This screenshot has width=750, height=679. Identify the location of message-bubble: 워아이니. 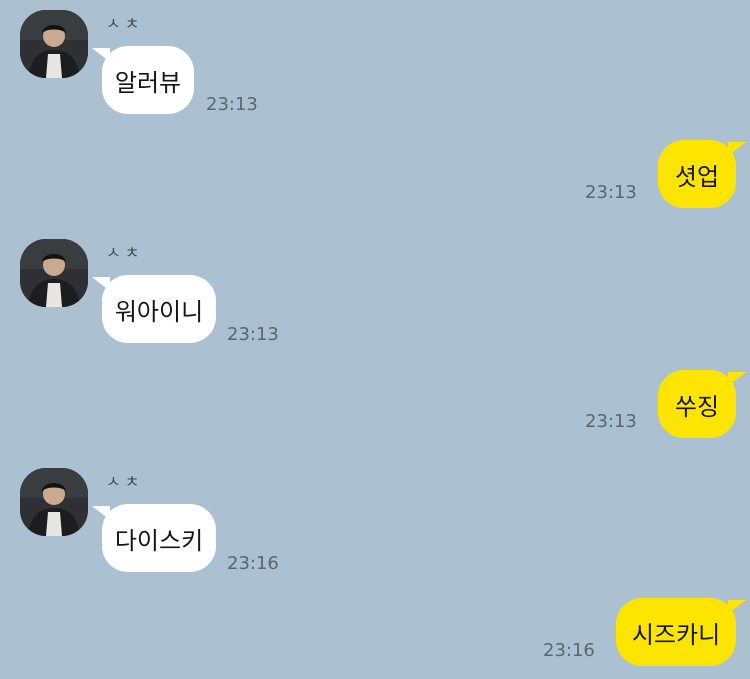
(154, 309).